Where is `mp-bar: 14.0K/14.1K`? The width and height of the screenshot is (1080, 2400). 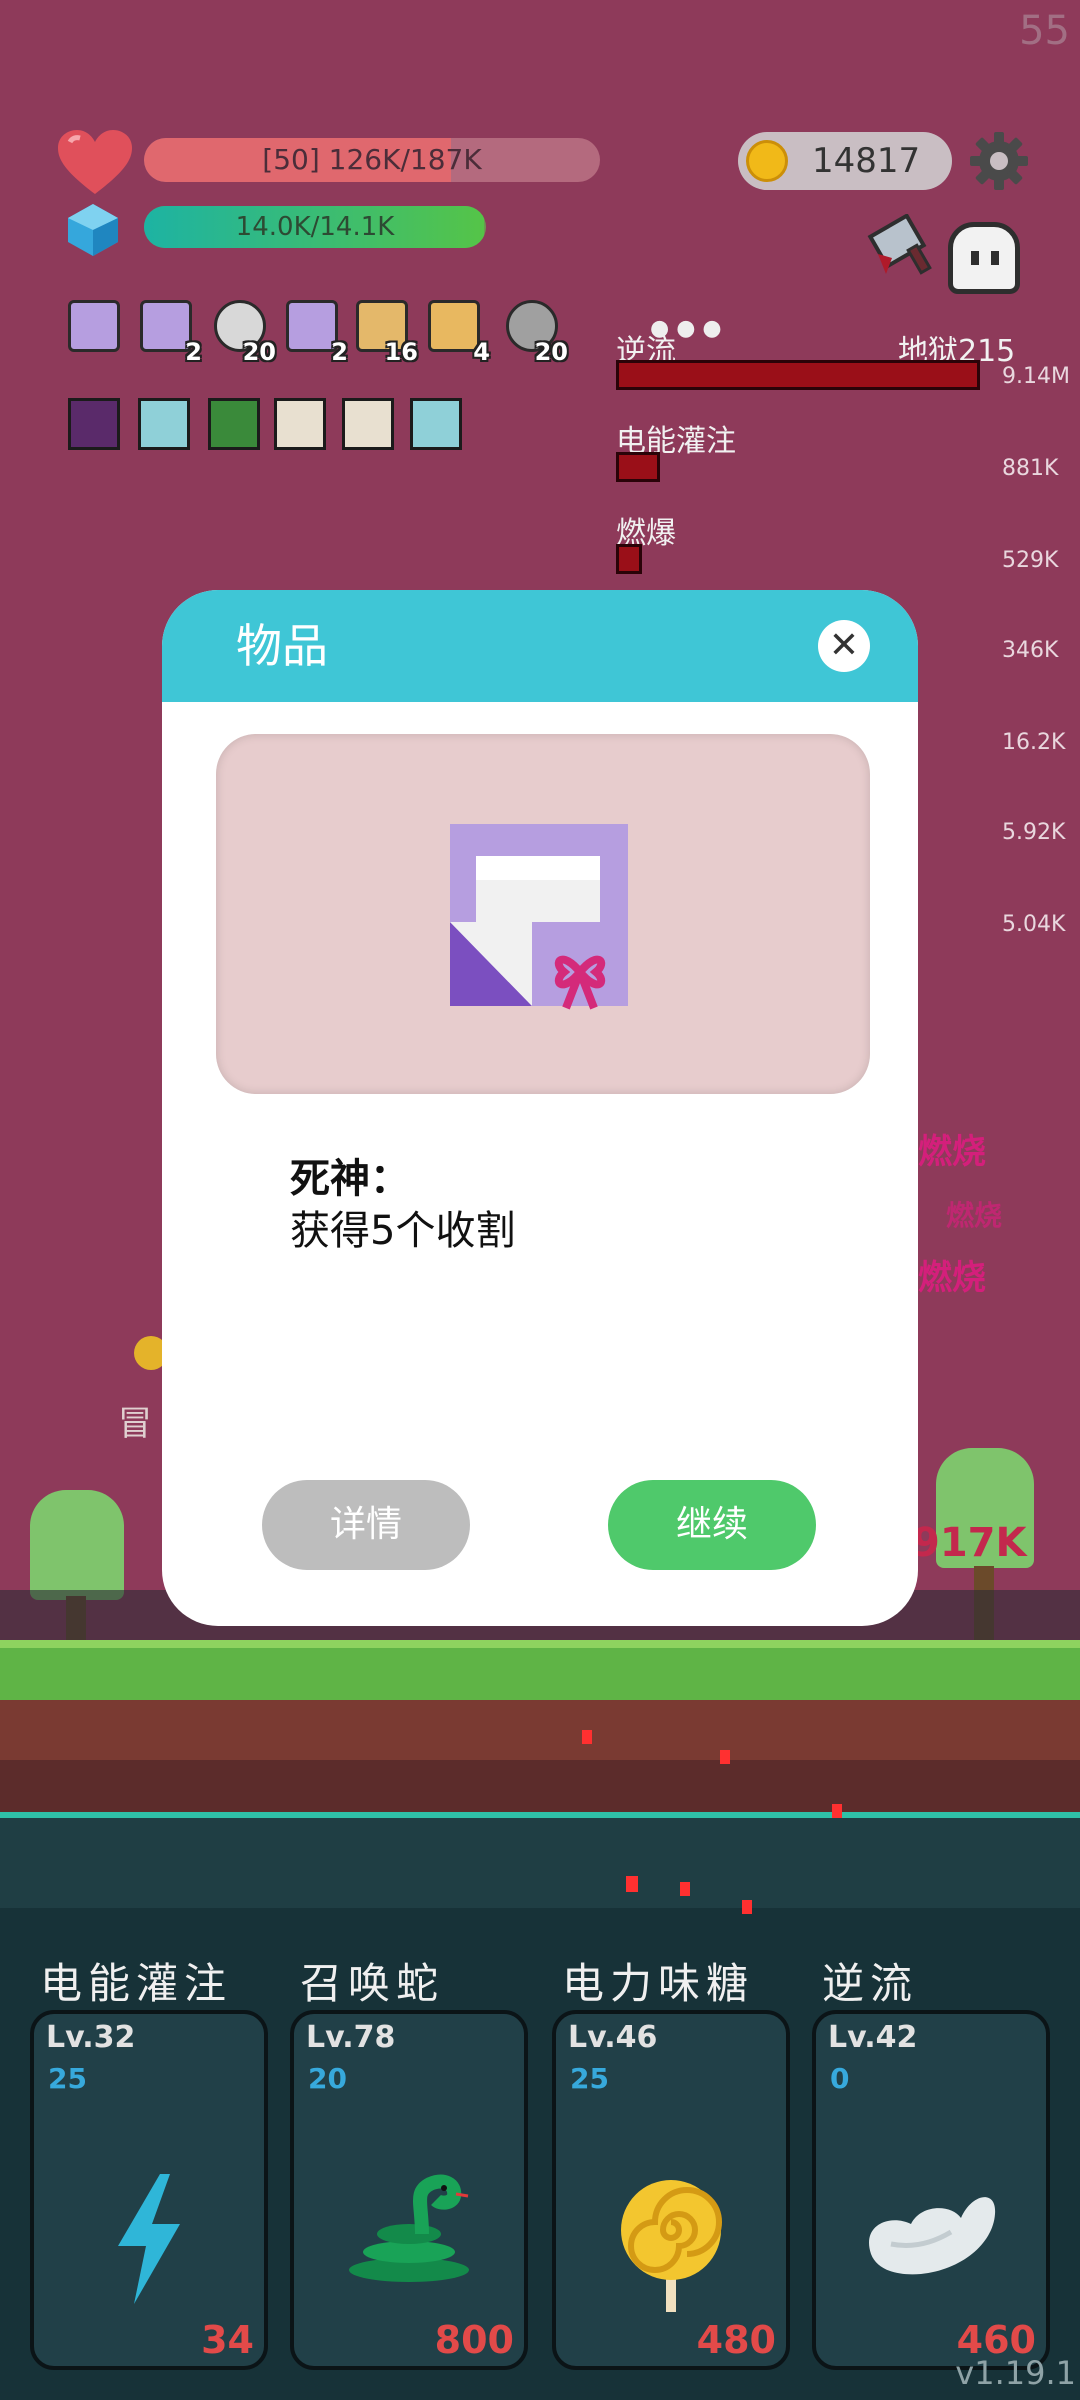 mp-bar: 14.0K/14.1K is located at coordinates (315, 227).